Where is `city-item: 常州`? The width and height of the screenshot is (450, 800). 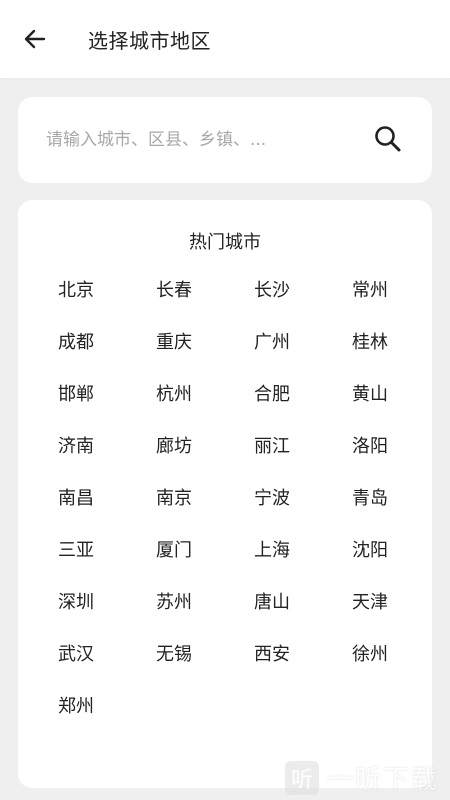
city-item: 常州 is located at coordinates (401, 304).